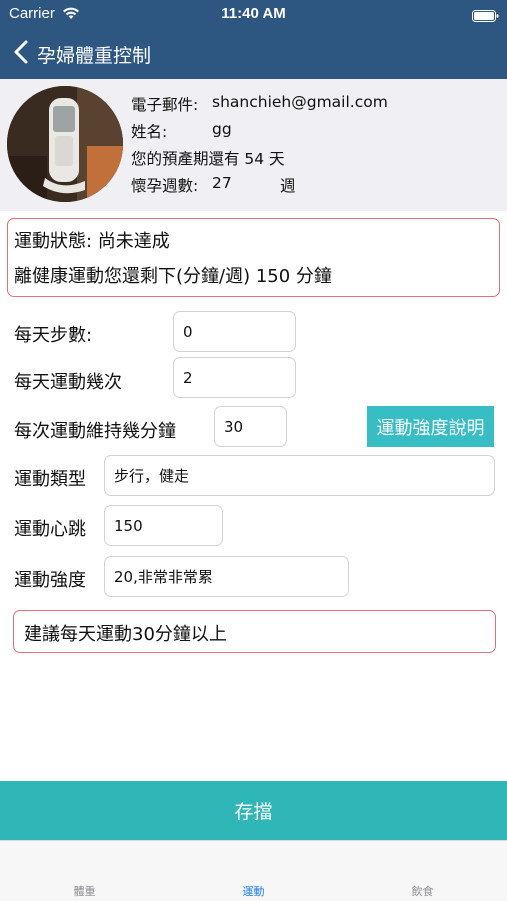 This screenshot has height=901, width=507. Describe the element at coordinates (299, 475) in the screenshot. I see `exercise-type-input: 步行，健走` at that location.